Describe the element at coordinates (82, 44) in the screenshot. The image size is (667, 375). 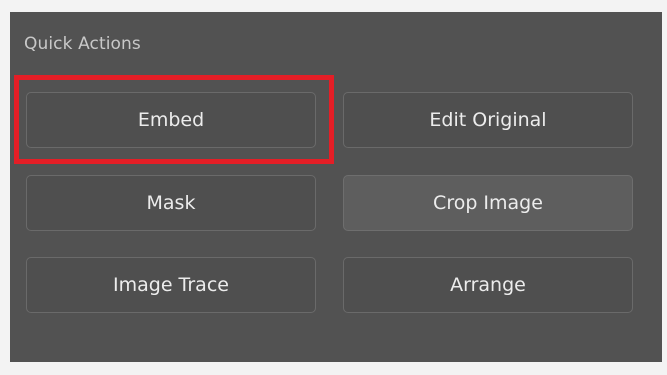
I see `panel-title: Quick Actions` at that location.